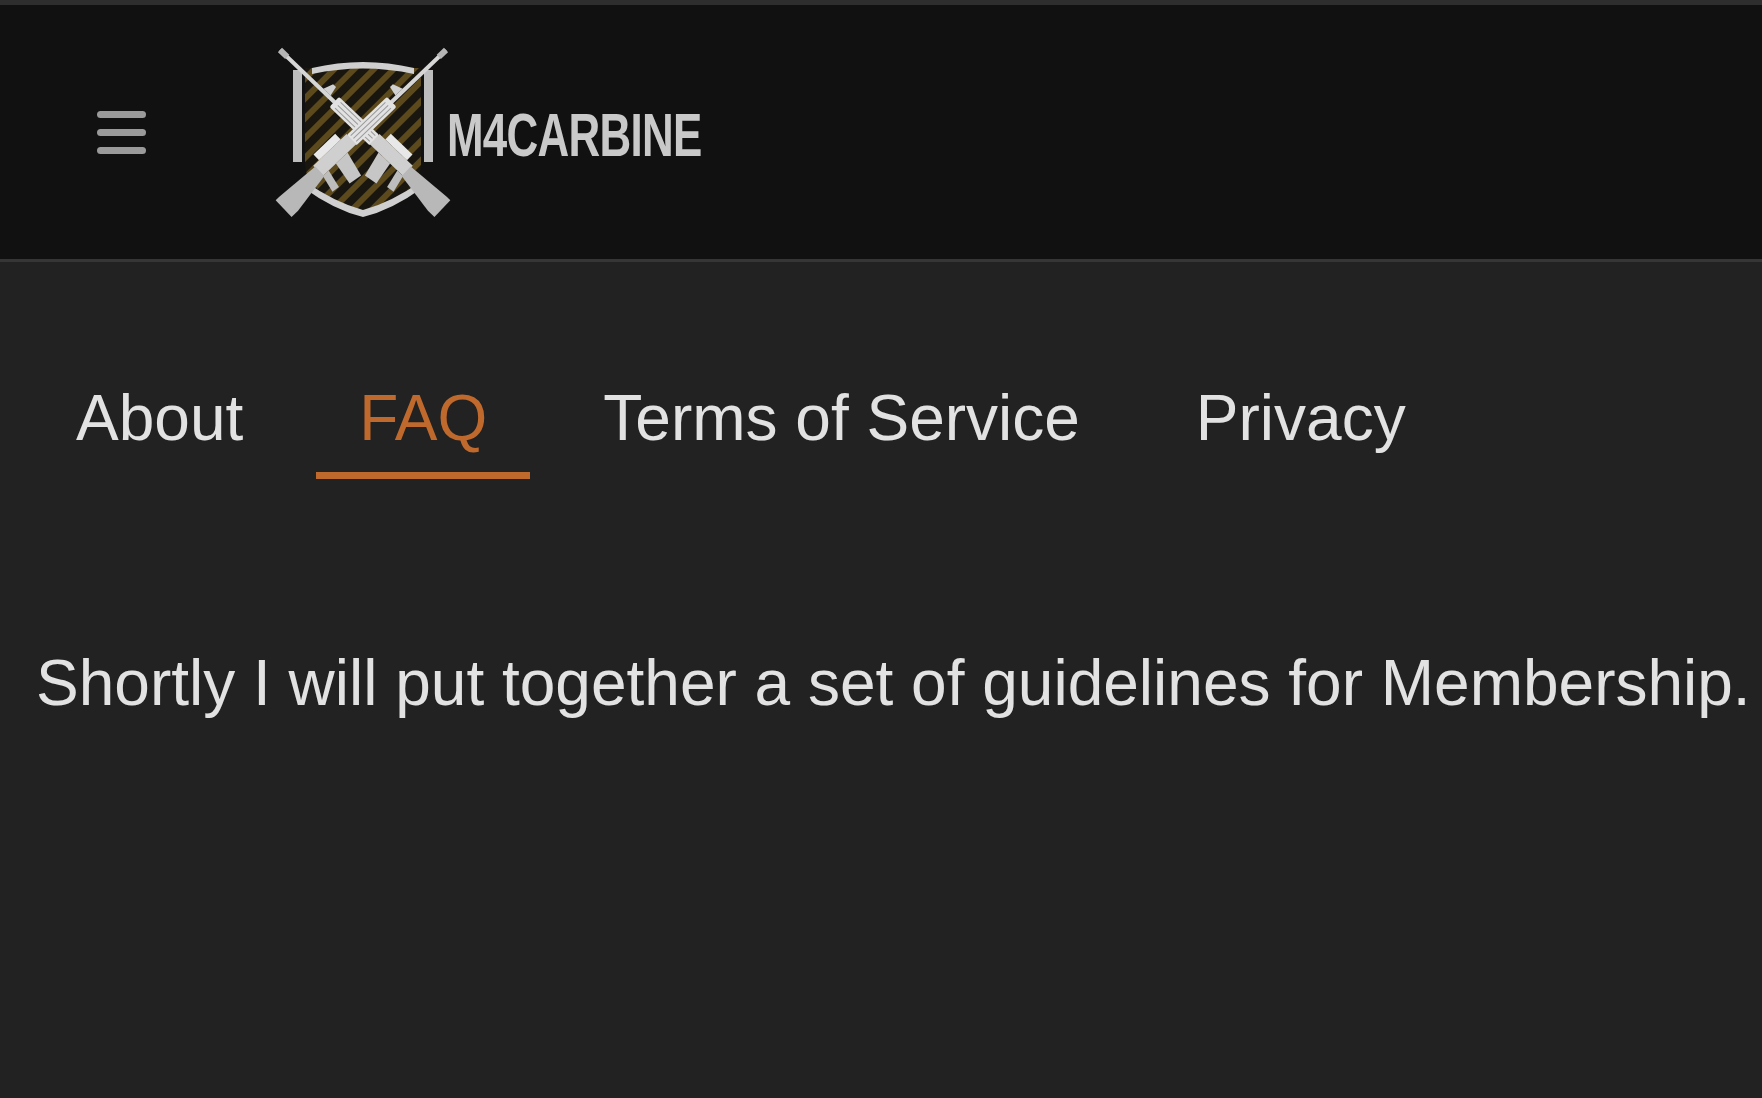  Describe the element at coordinates (841, 430) in the screenshot. I see `tab: Terms of Service` at that location.